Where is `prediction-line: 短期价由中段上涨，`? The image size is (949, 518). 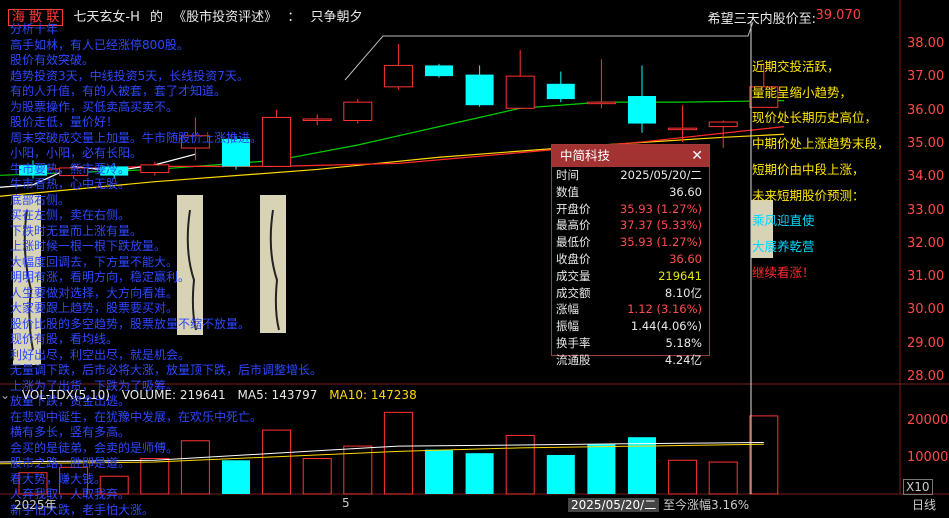
prediction-line: 短期价由中段上涨， is located at coordinates (821, 170).